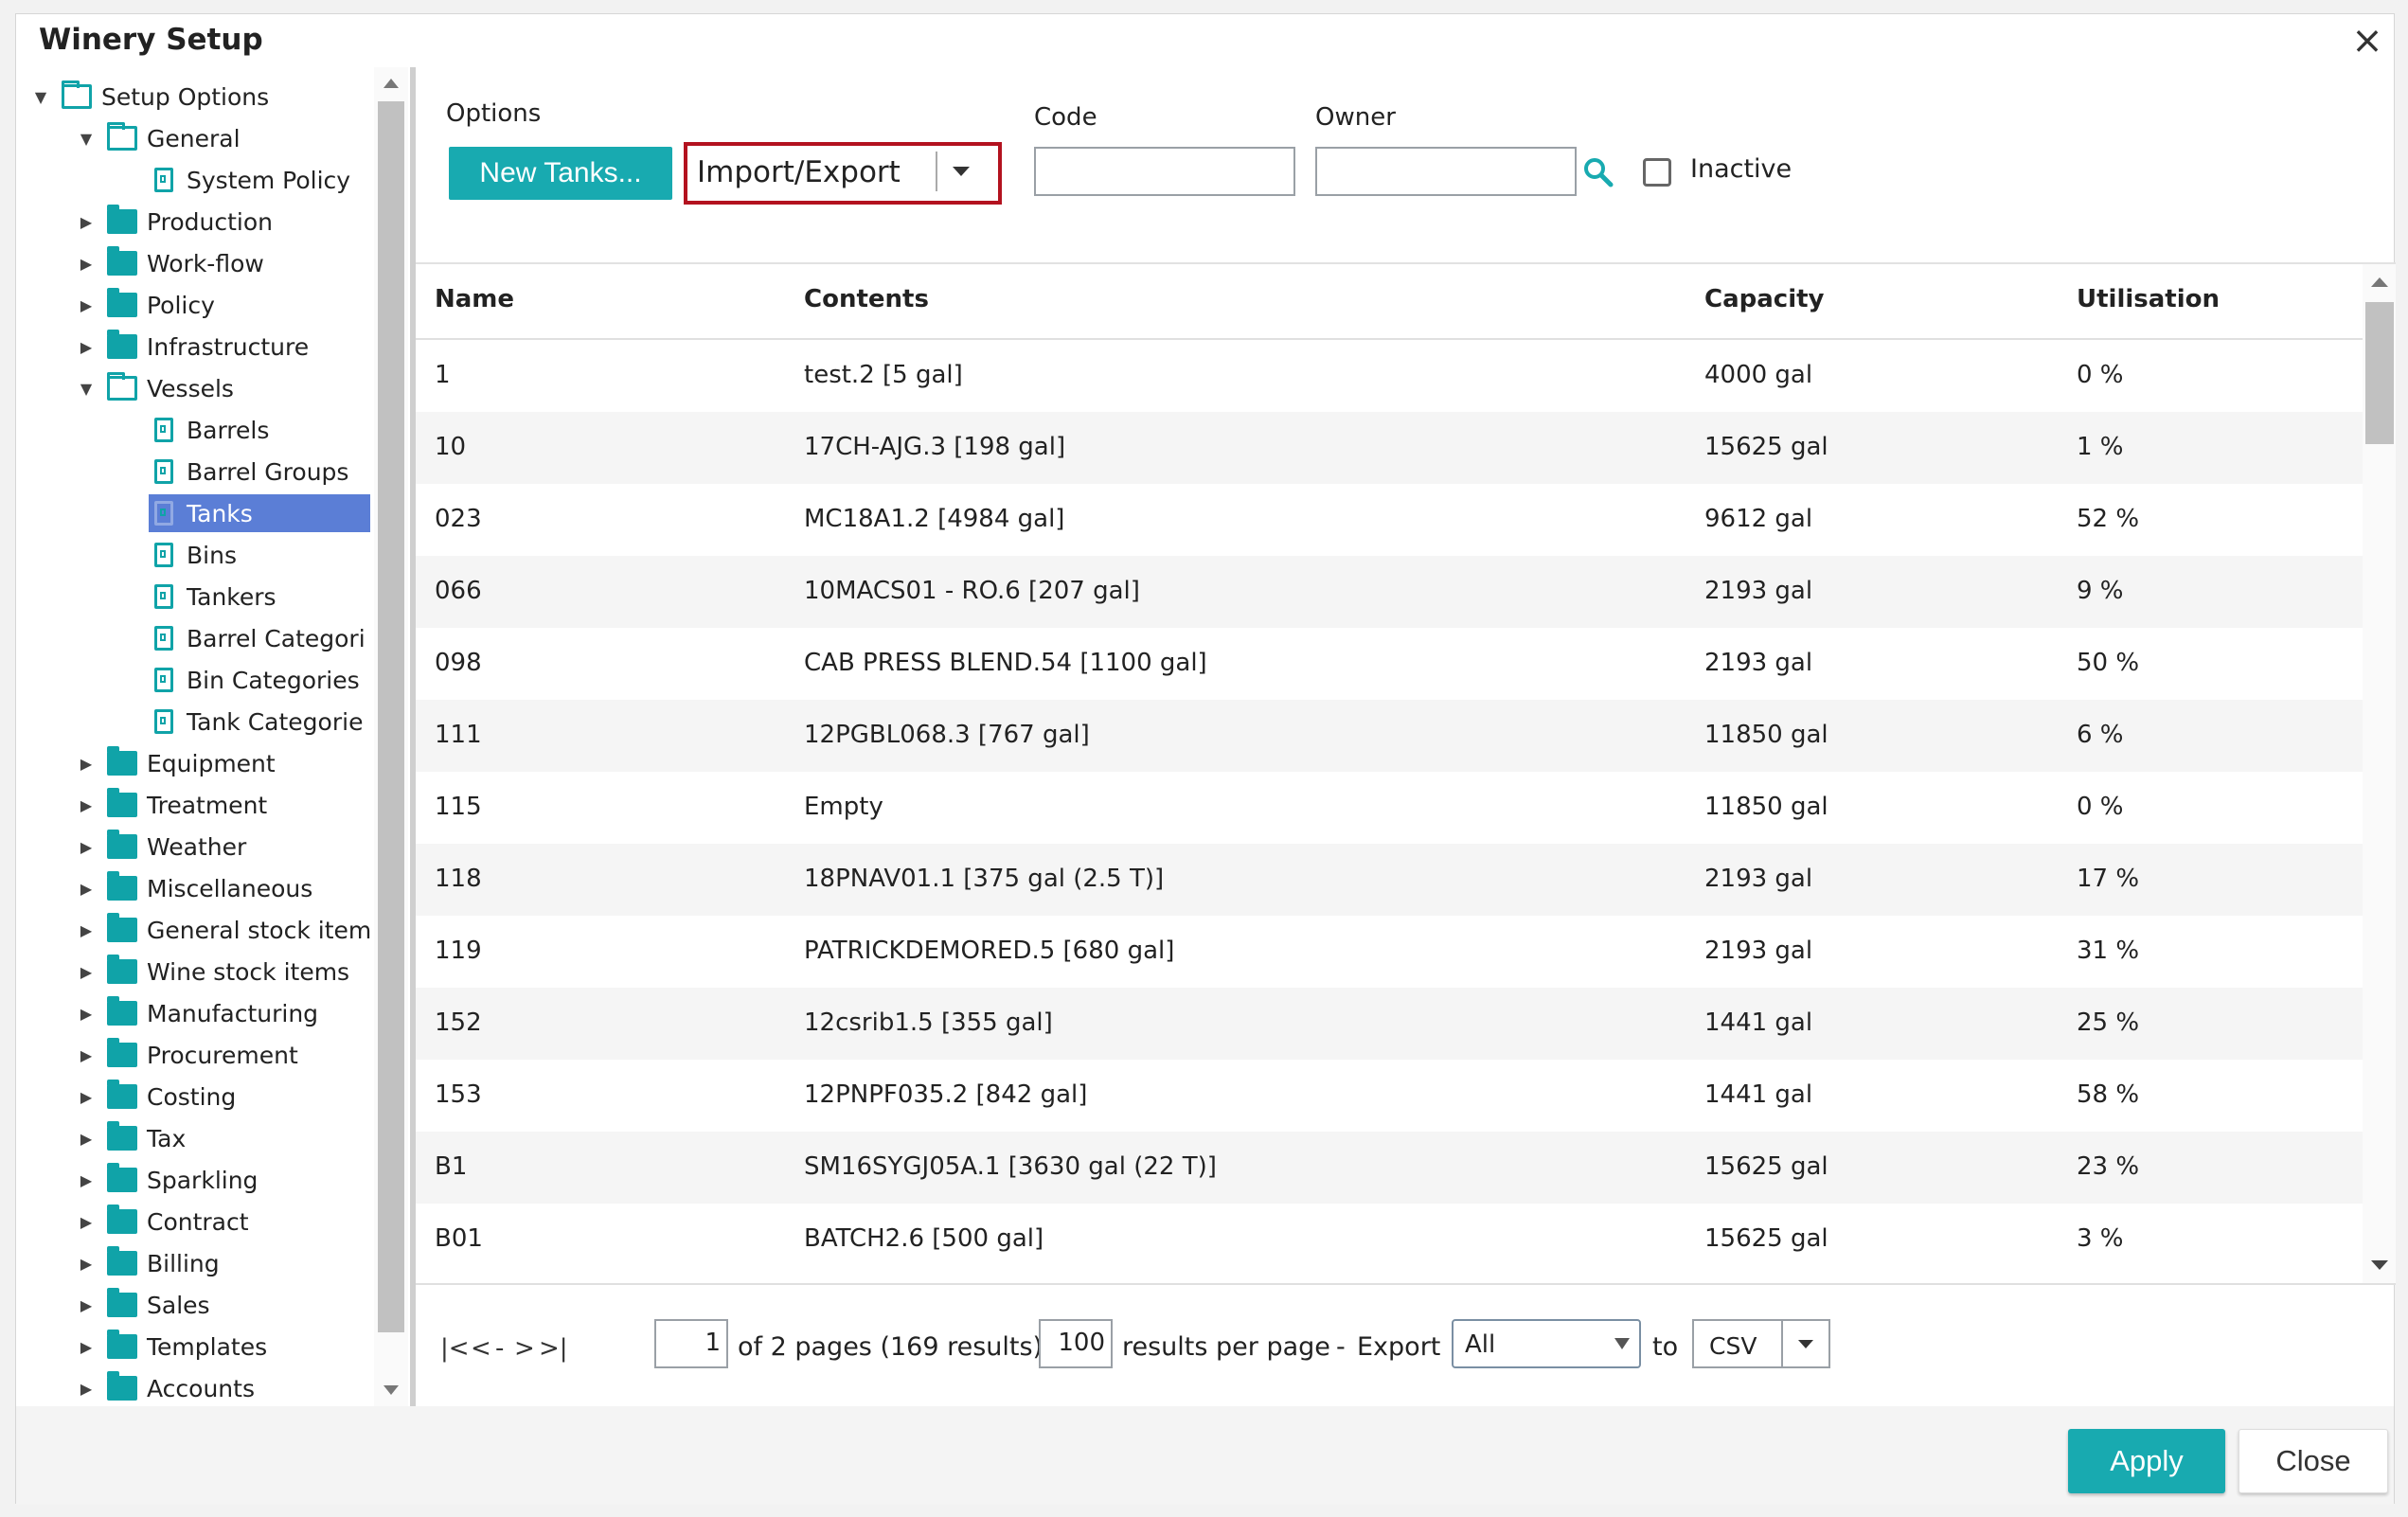 This screenshot has width=2408, height=1517. Describe the element at coordinates (211, 430) in the screenshot. I see `tree-item-barrels: Barrels` at that location.